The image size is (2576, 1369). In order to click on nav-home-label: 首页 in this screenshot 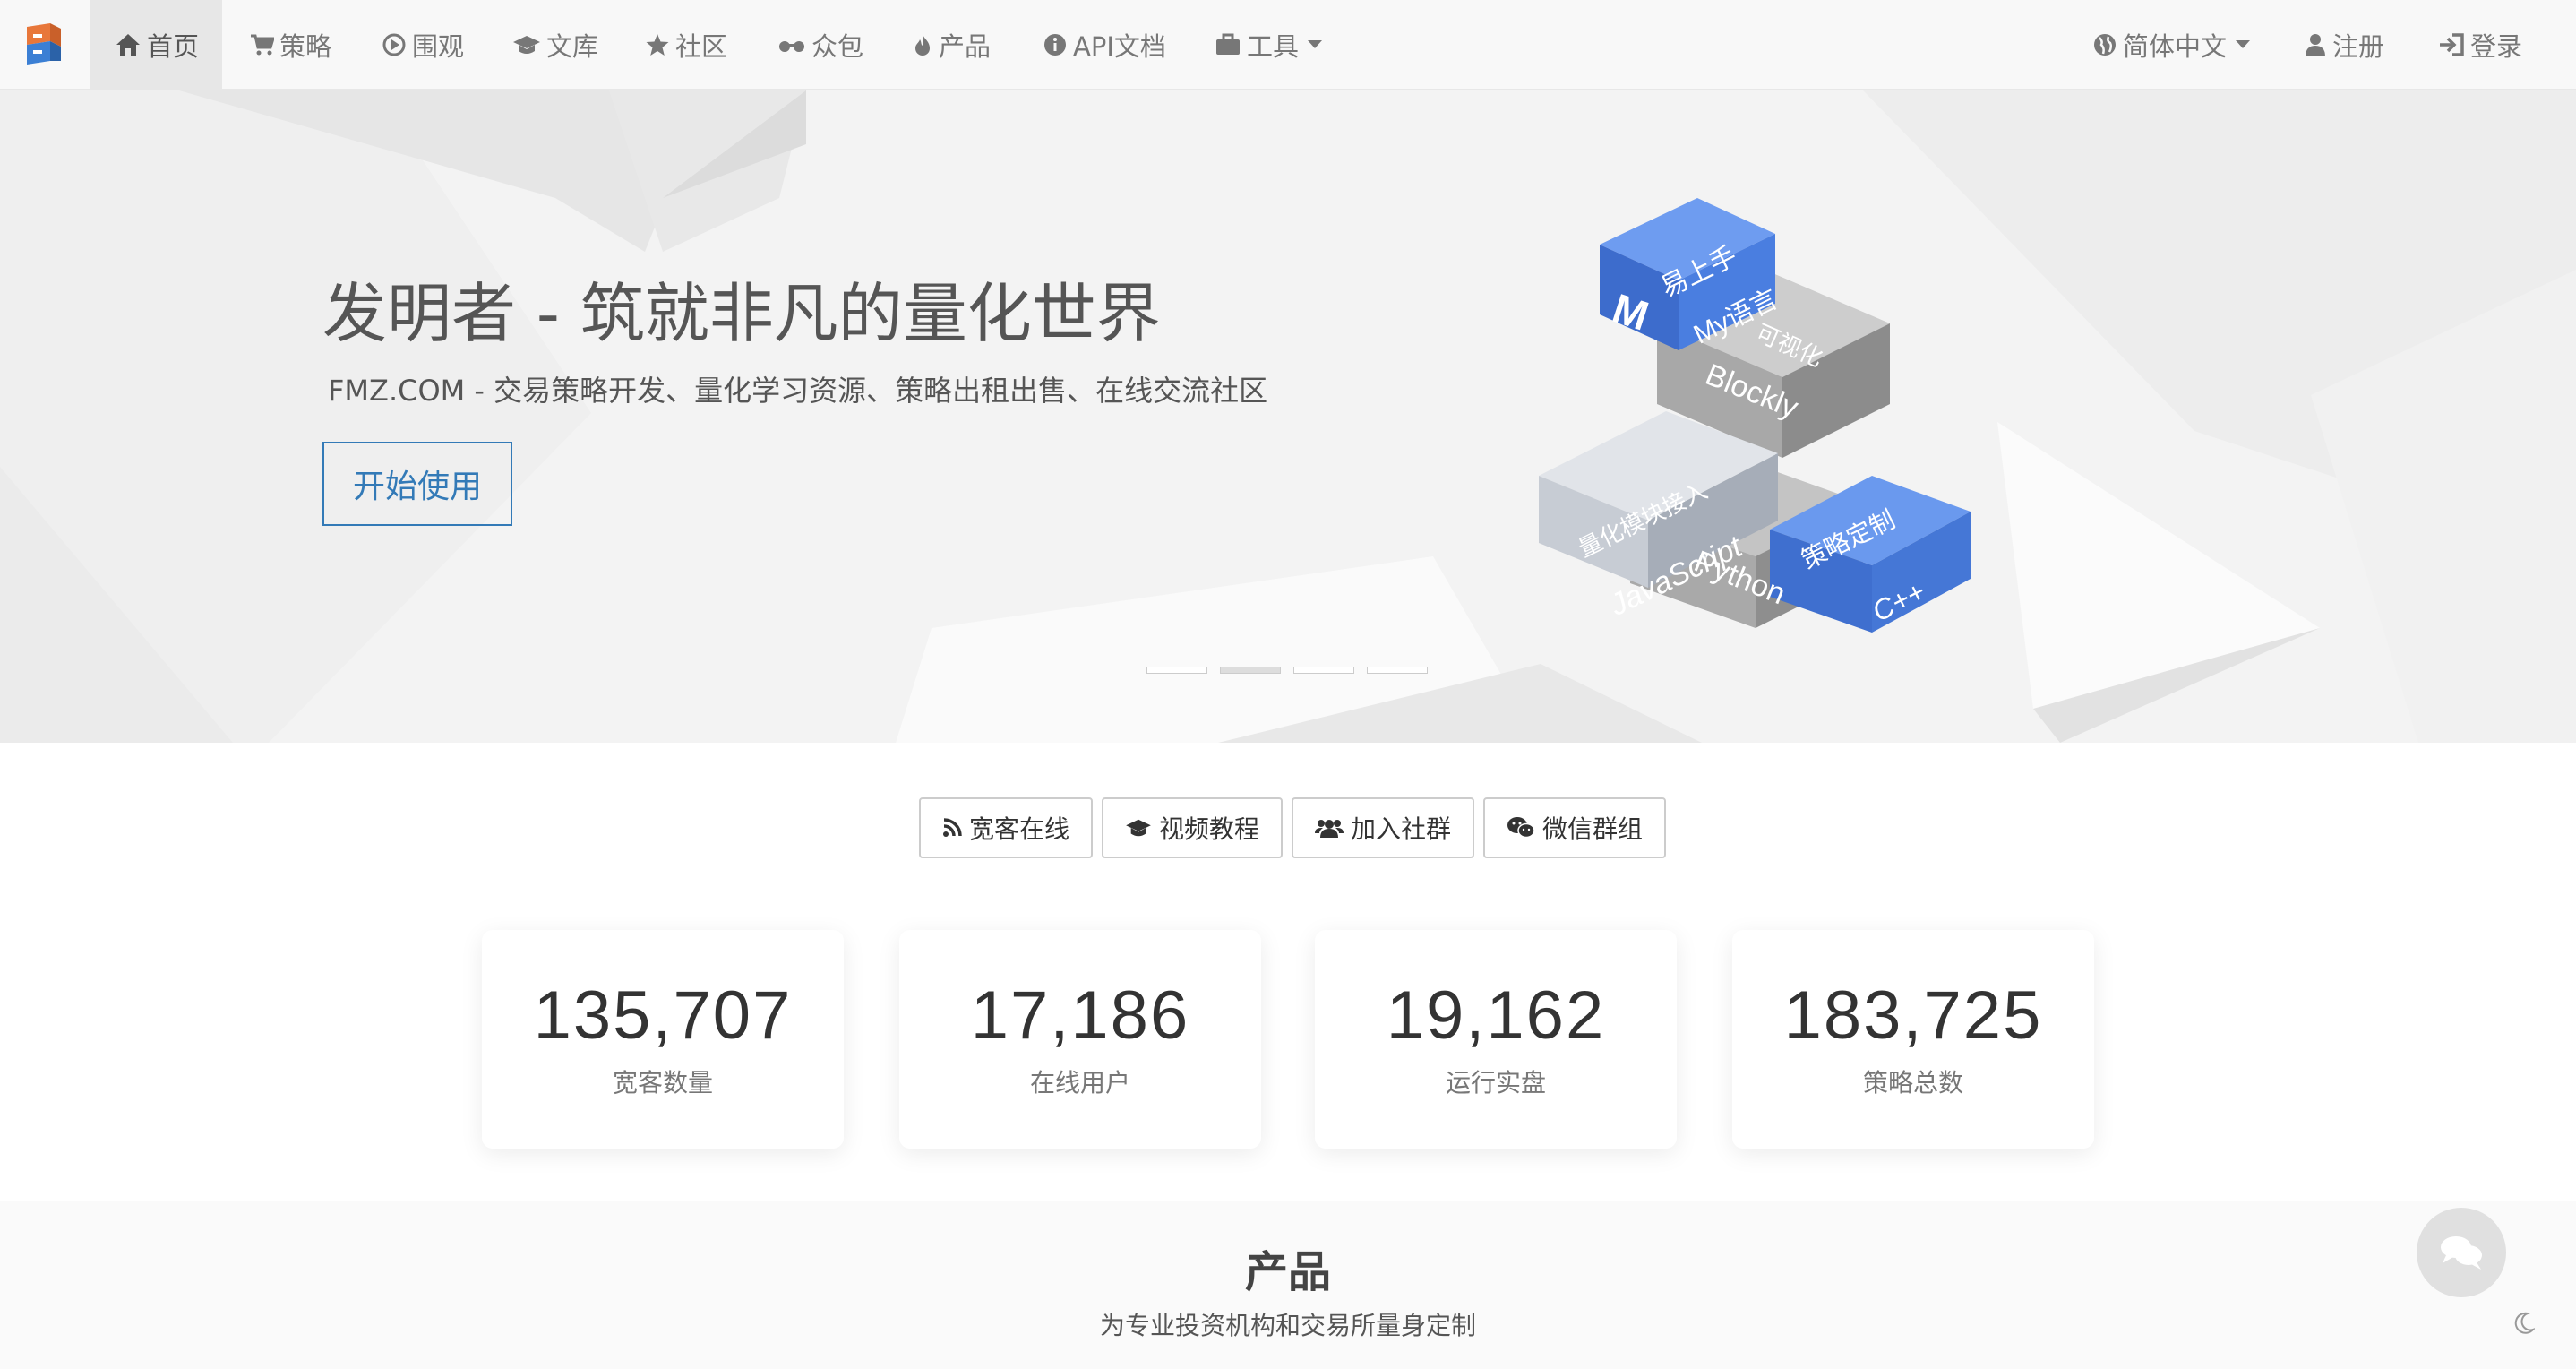, I will do `click(173, 46)`.